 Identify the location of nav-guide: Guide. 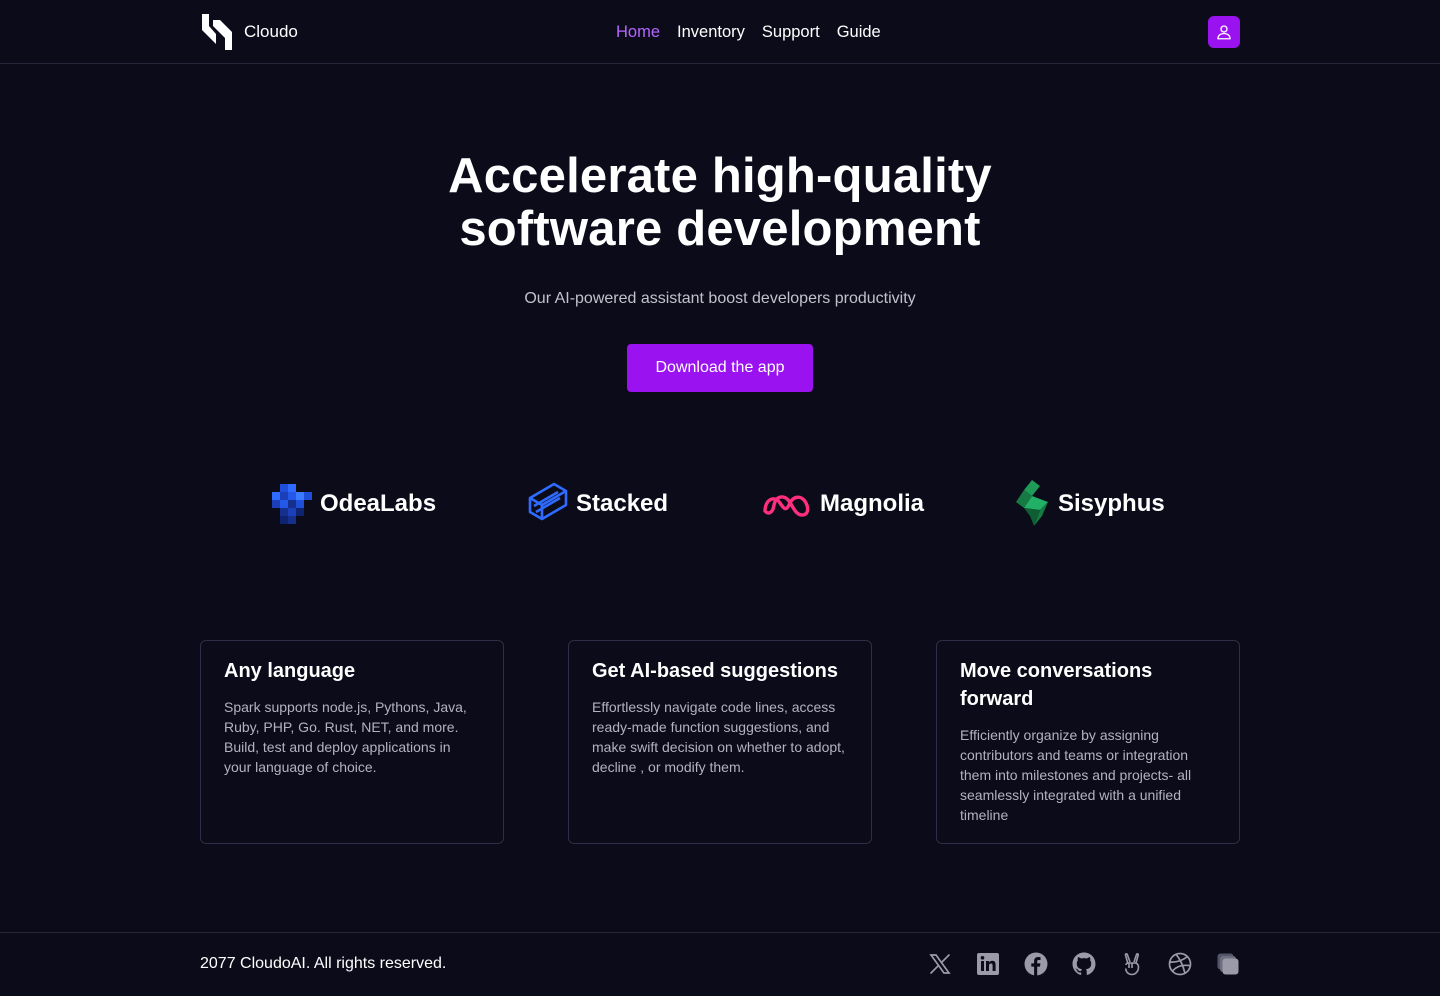
(859, 32).